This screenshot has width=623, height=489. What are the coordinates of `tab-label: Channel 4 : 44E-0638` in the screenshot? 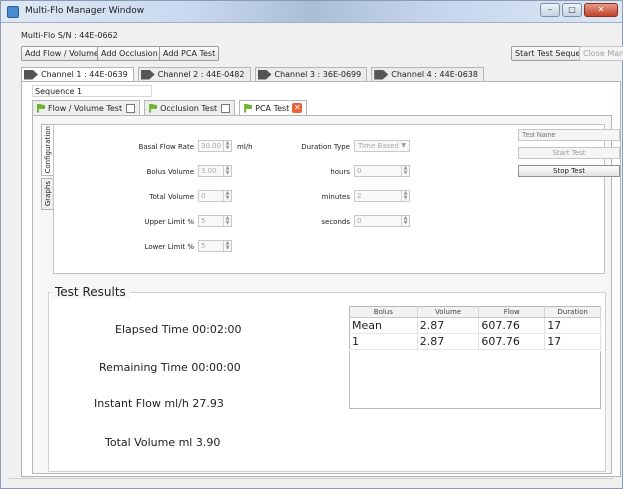 It's located at (434, 74).